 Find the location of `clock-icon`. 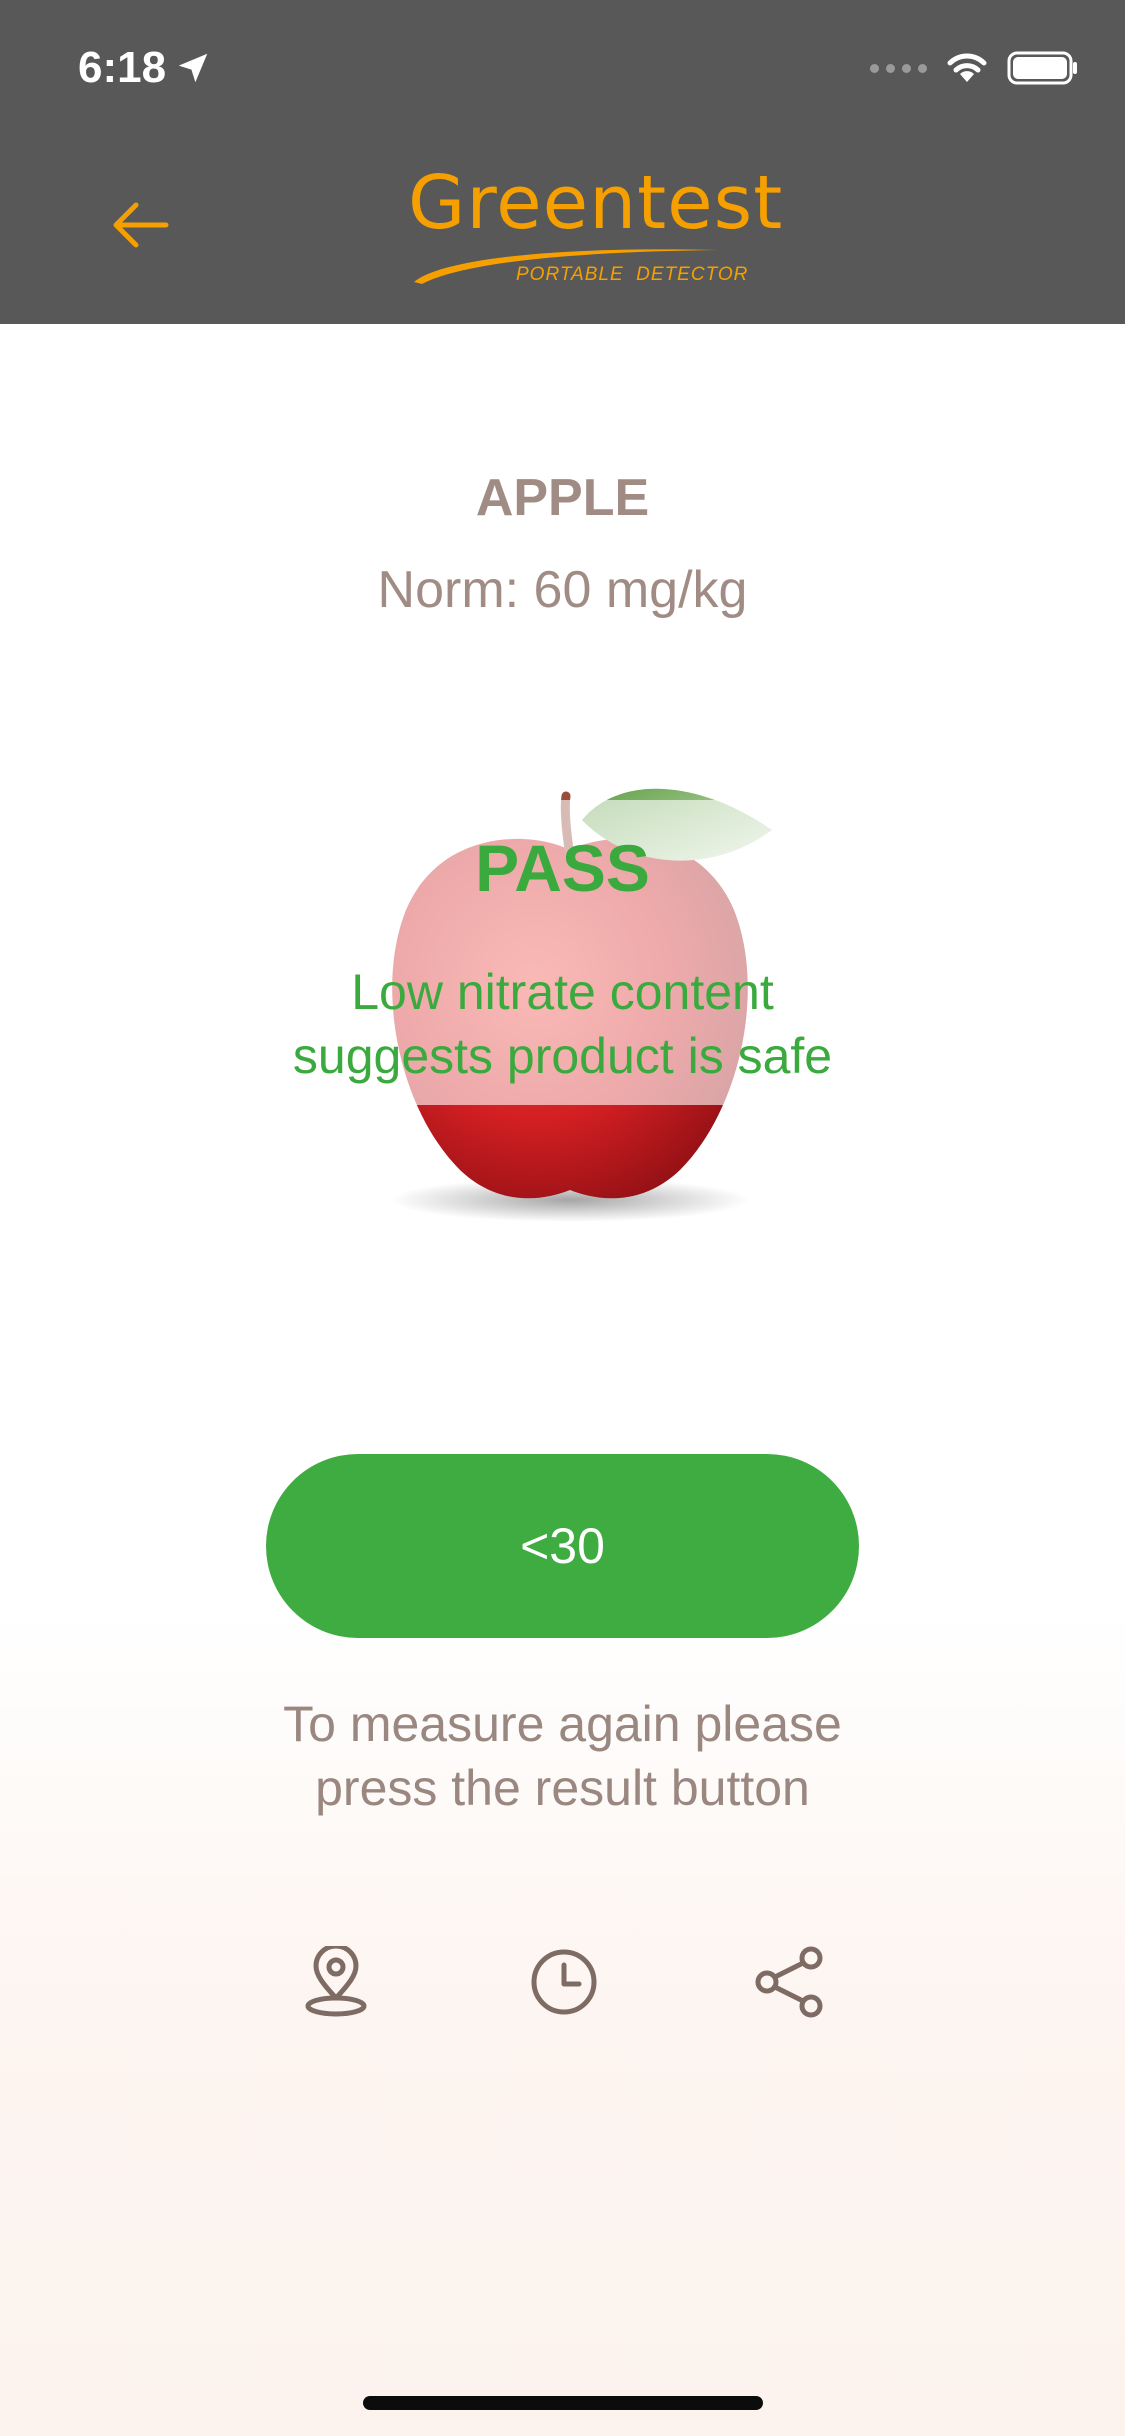

clock-icon is located at coordinates (564, 1982).